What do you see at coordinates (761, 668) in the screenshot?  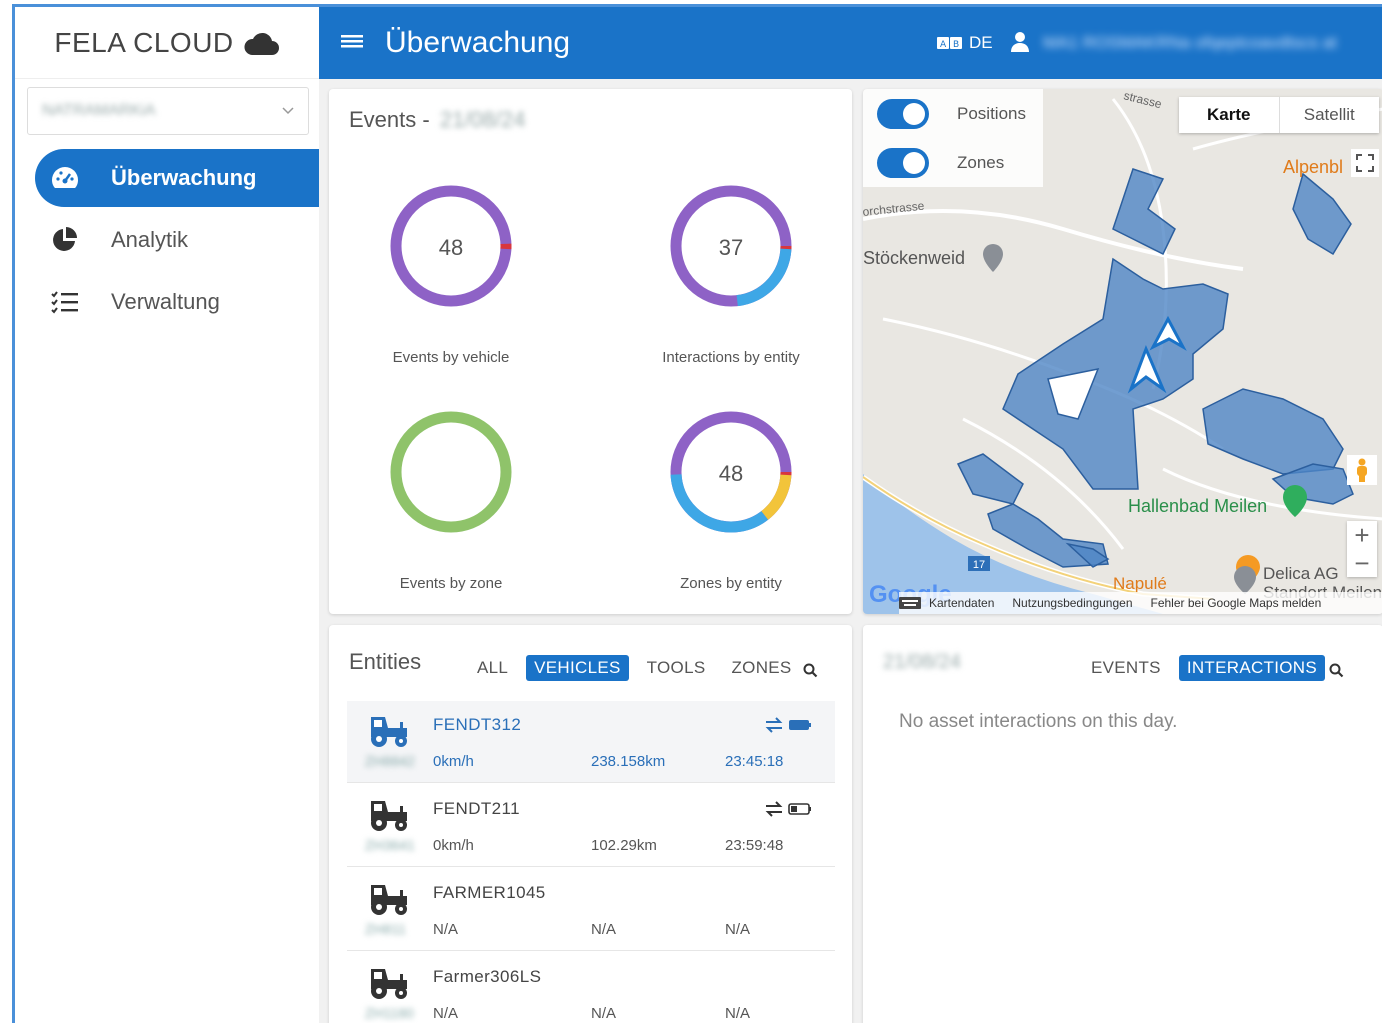 I see `tab-zones: ZONES` at bounding box center [761, 668].